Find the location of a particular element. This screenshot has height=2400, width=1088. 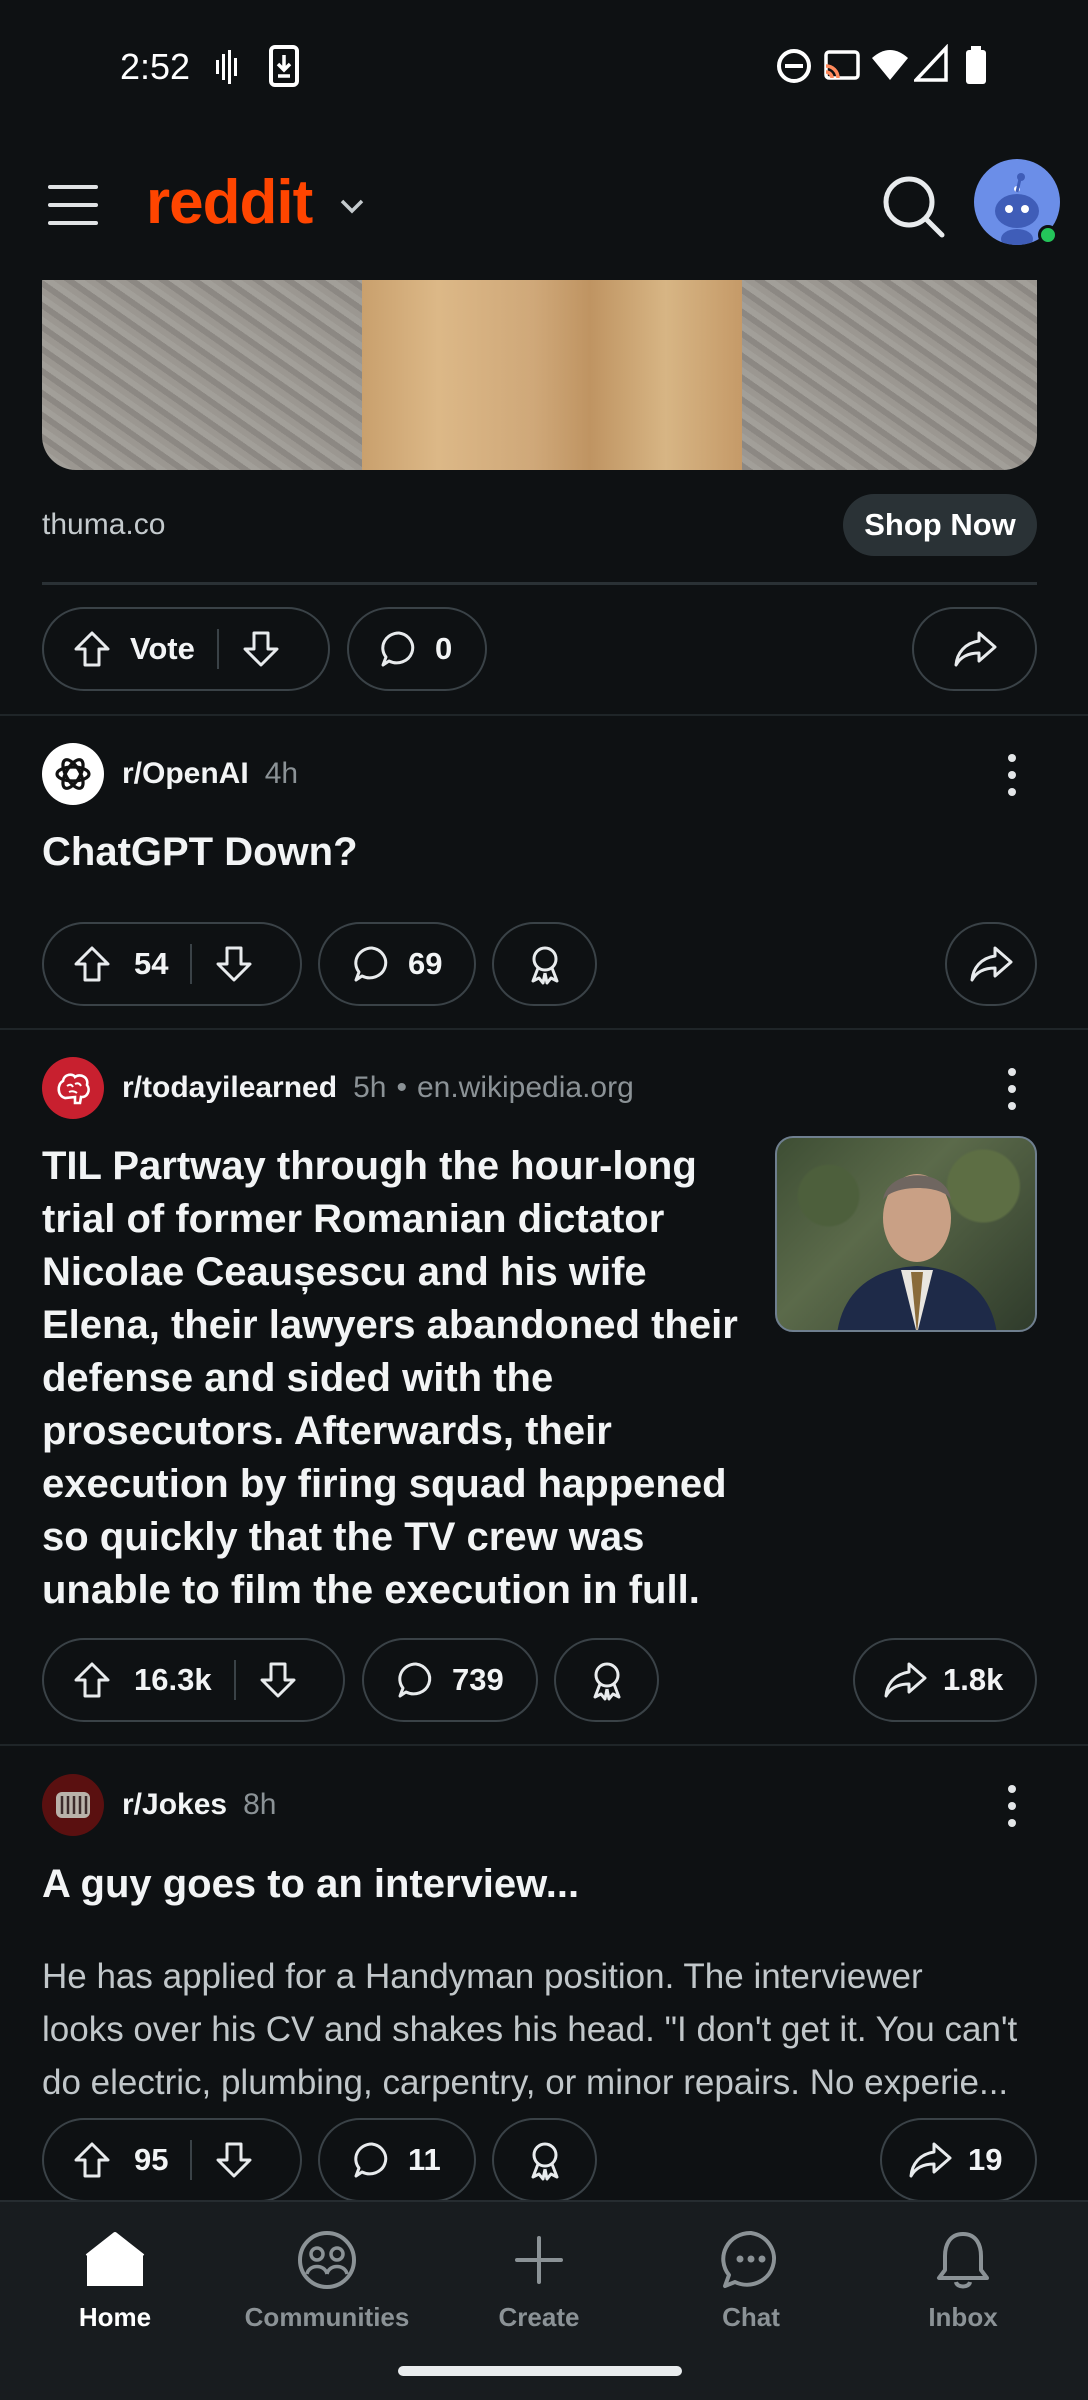

ad-image is located at coordinates (539, 375).